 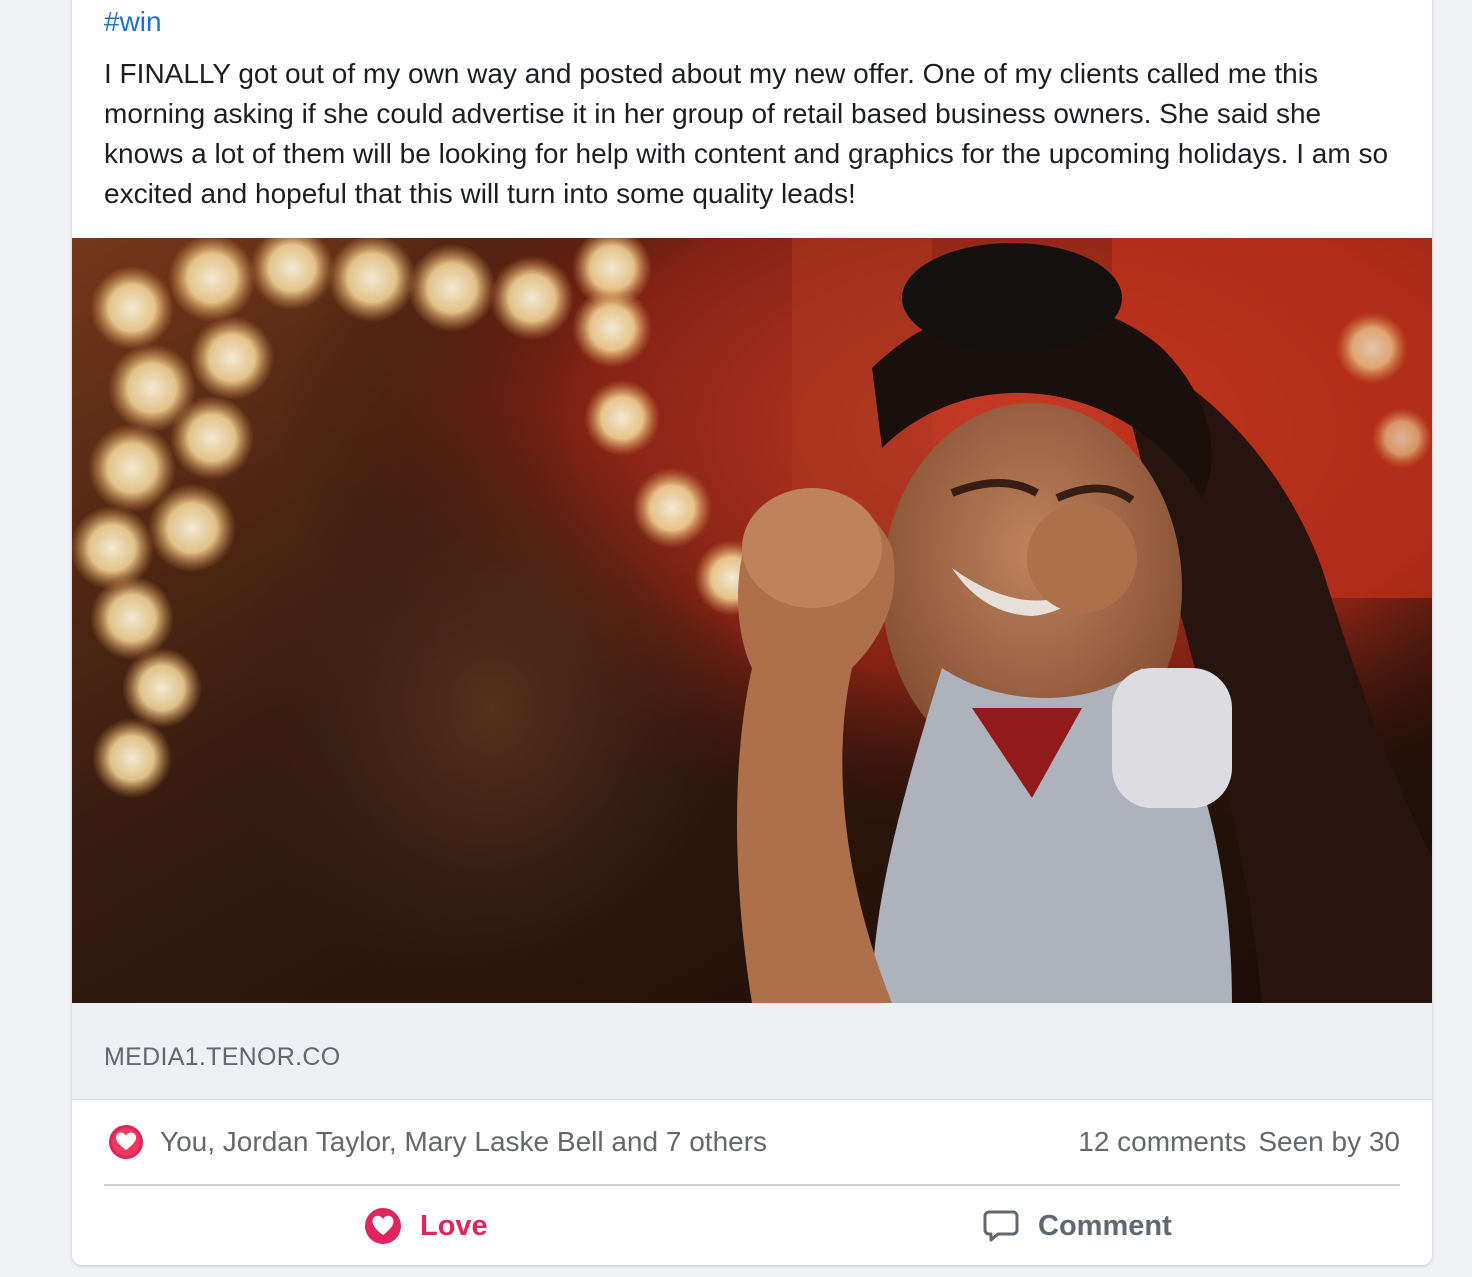 I want to click on actions-divider, so click(x=752, y=1185).